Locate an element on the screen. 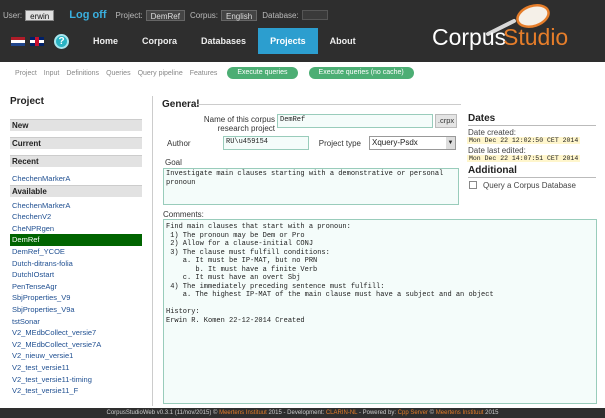 This screenshot has width=605, height=418. project-name-suffix: .crpx is located at coordinates (446, 121).